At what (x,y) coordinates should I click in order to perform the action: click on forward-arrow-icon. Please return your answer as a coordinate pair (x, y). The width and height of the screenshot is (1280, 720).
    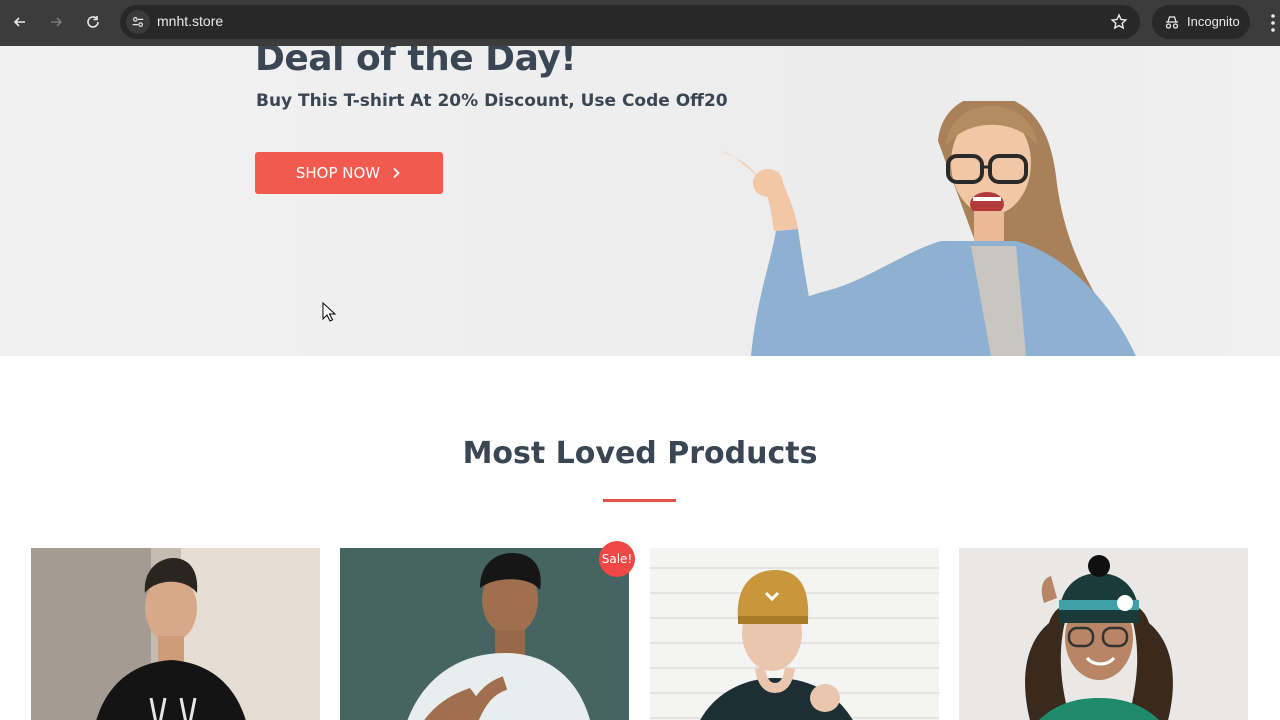
    Looking at the image, I should click on (57, 22).